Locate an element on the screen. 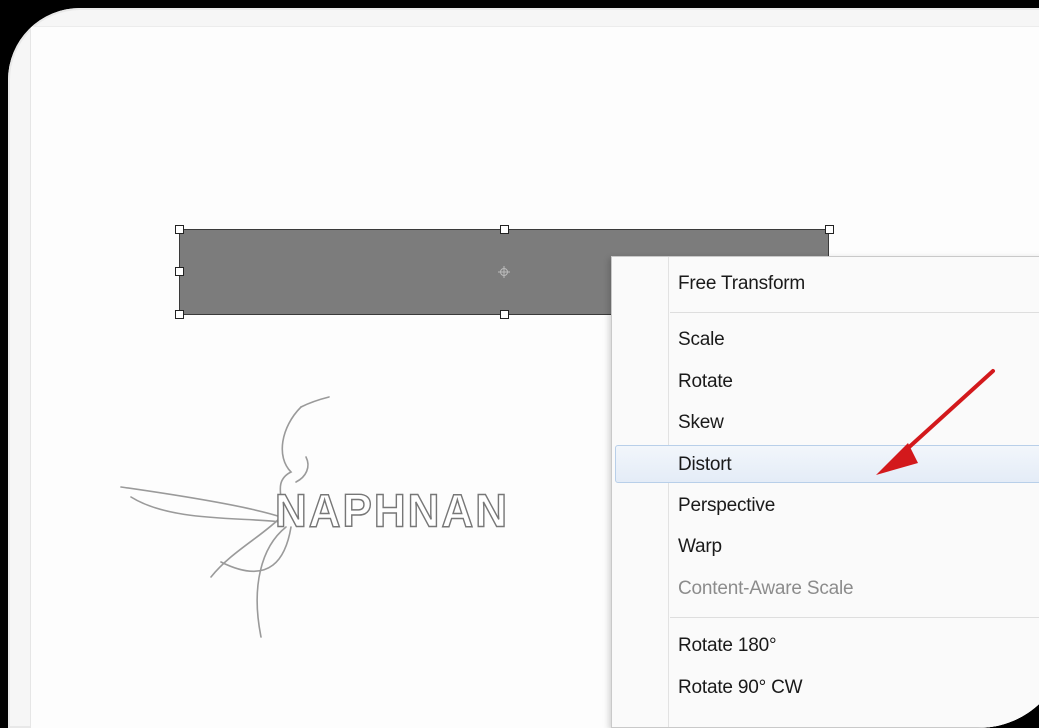  menu-item-warp: Warp is located at coordinates (825, 547).